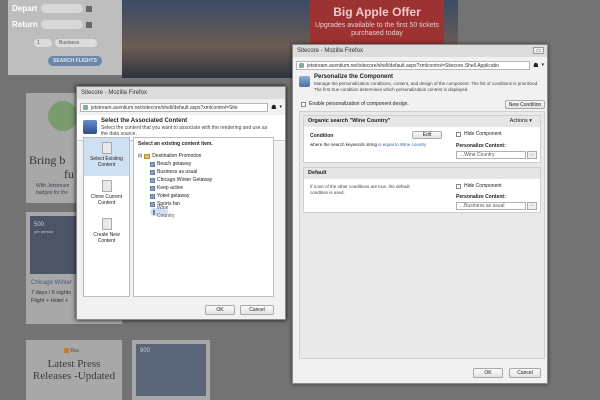 The image size is (600, 400). What do you see at coordinates (47, 160) in the screenshot?
I see `card-title-line1: Bring b` at bounding box center [47, 160].